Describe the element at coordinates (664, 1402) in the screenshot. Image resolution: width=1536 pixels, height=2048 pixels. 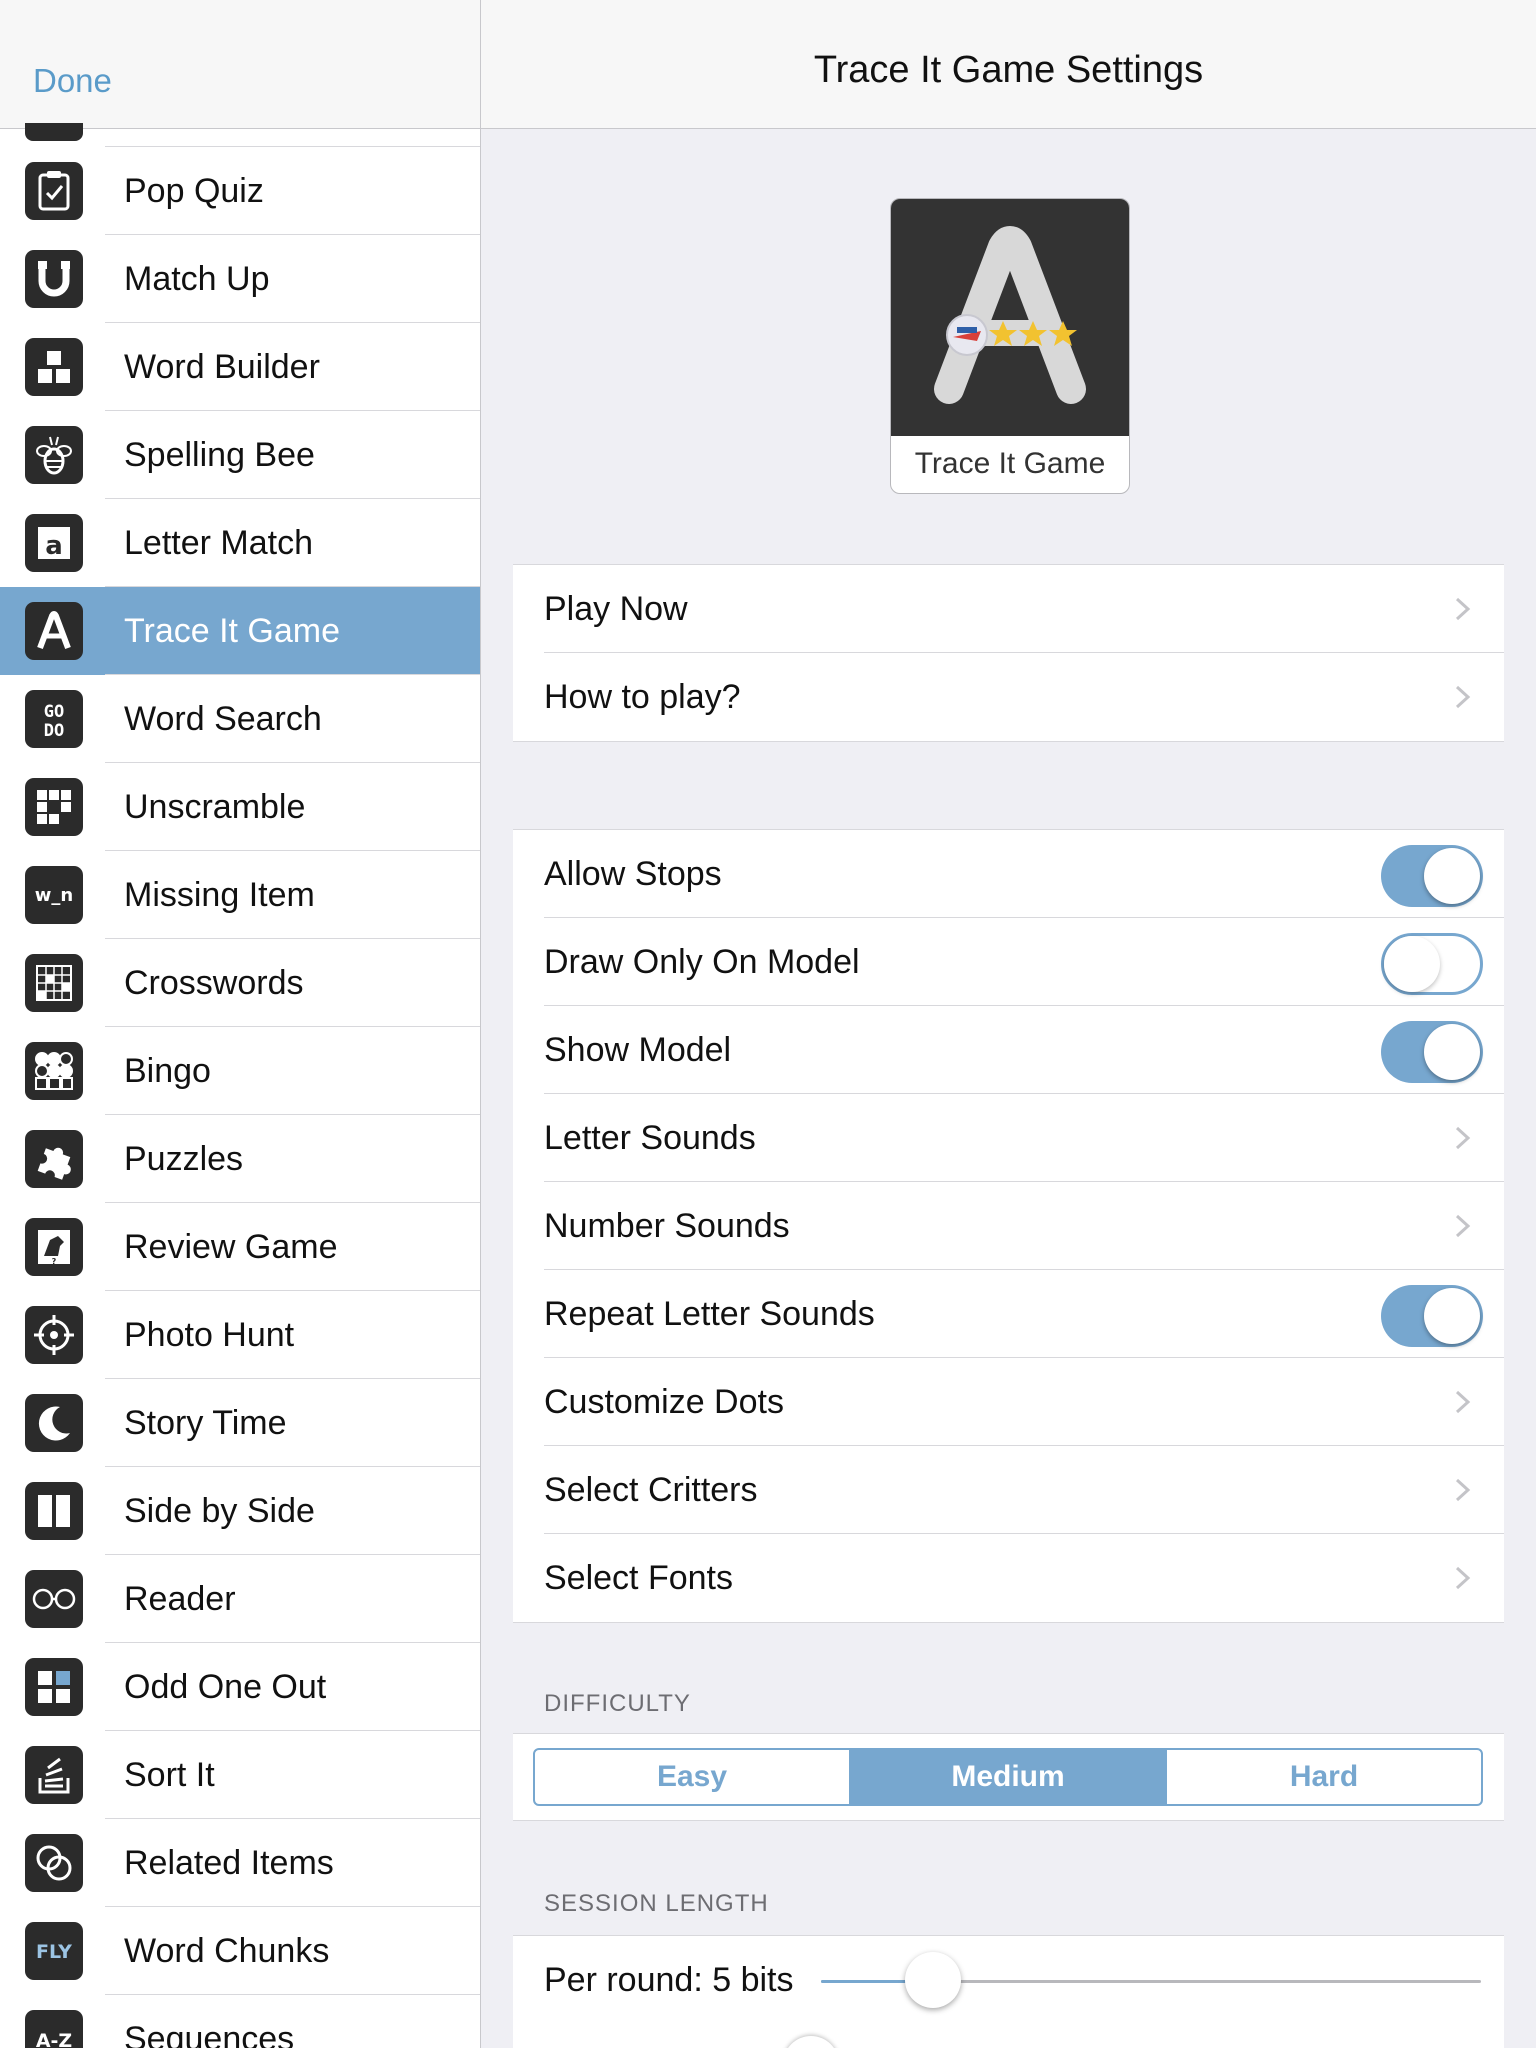
I see `row-label: Customize Dots` at that location.